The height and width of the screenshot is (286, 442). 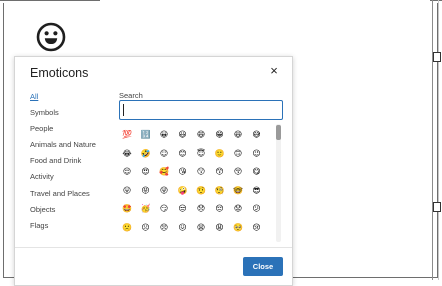 I want to click on category-food-and-drink: Food and Drink, so click(x=63, y=163).